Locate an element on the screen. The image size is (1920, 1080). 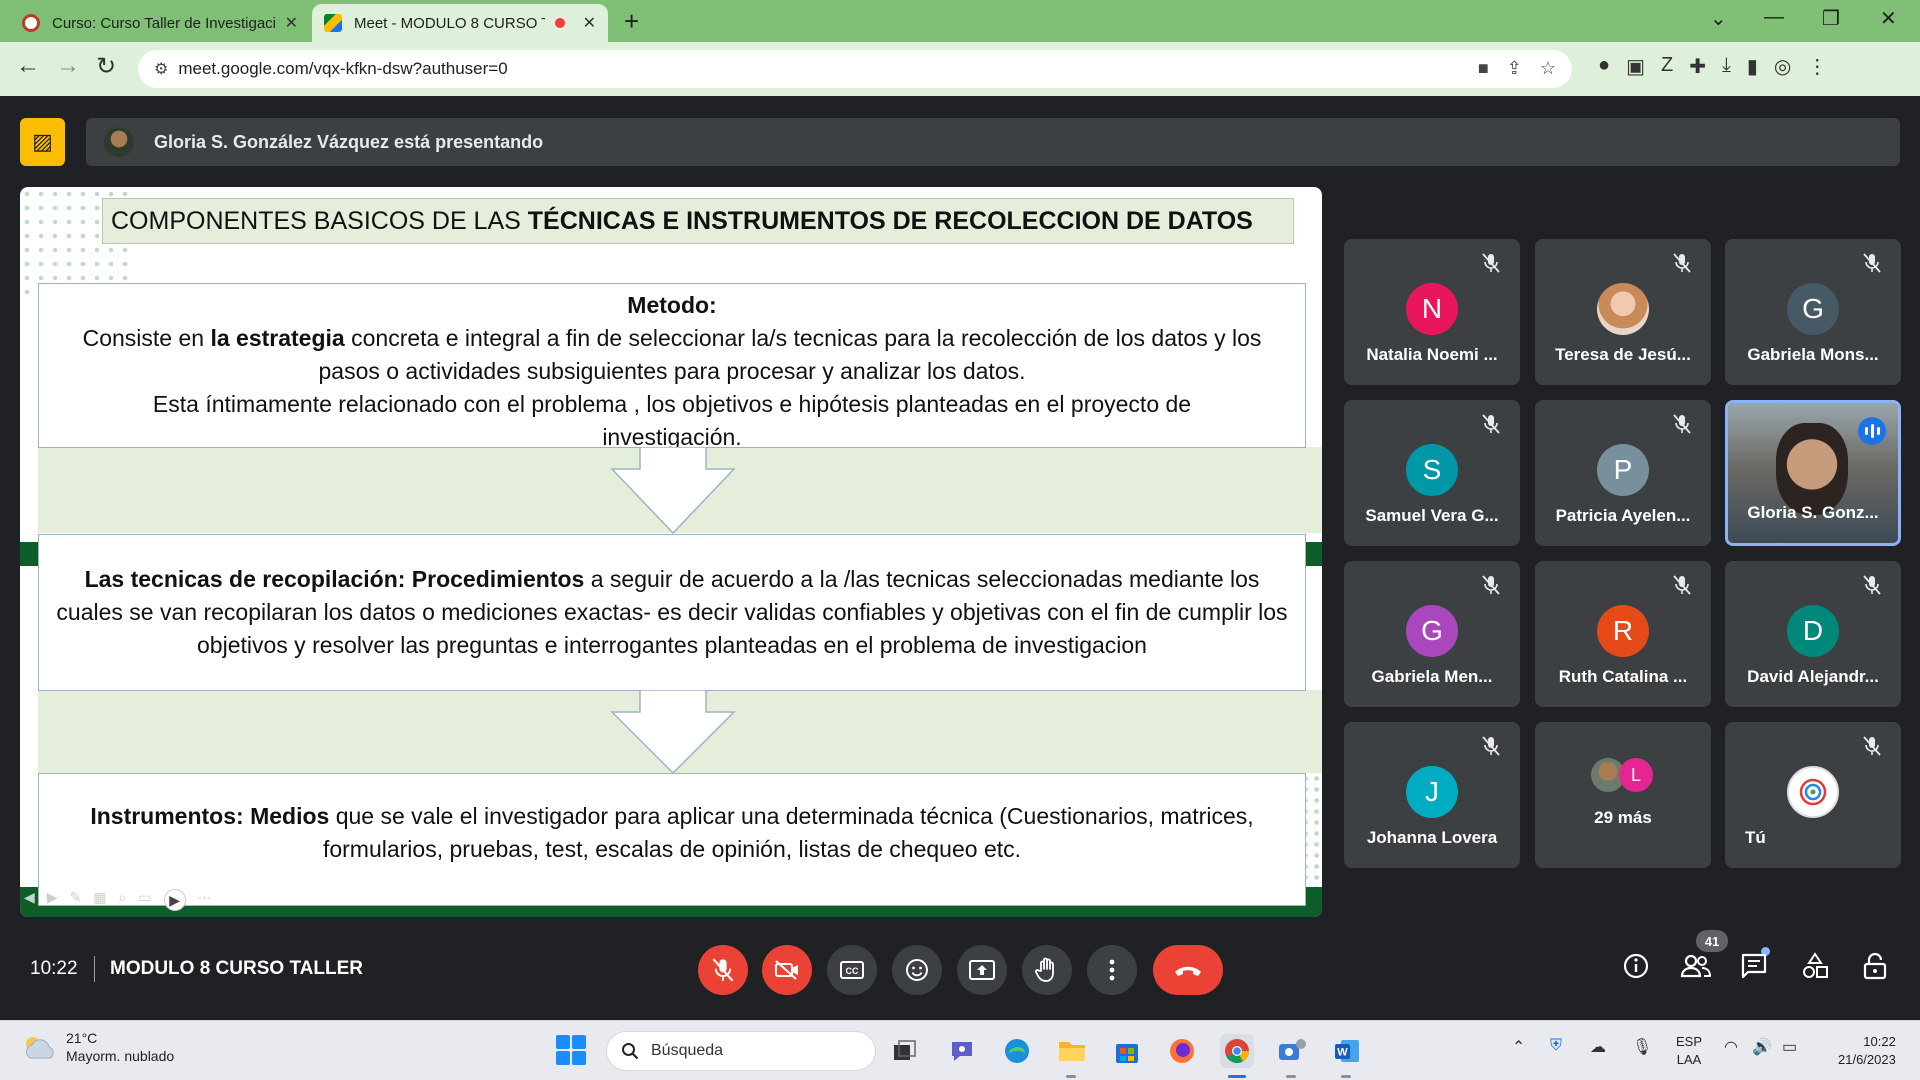
taskbar-search: Búsqueda is located at coordinates (741, 1051).